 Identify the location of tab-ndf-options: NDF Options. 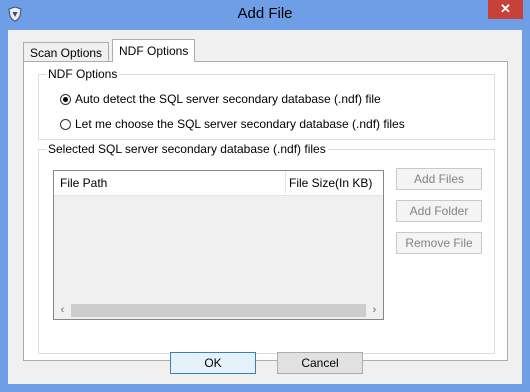
(154, 50).